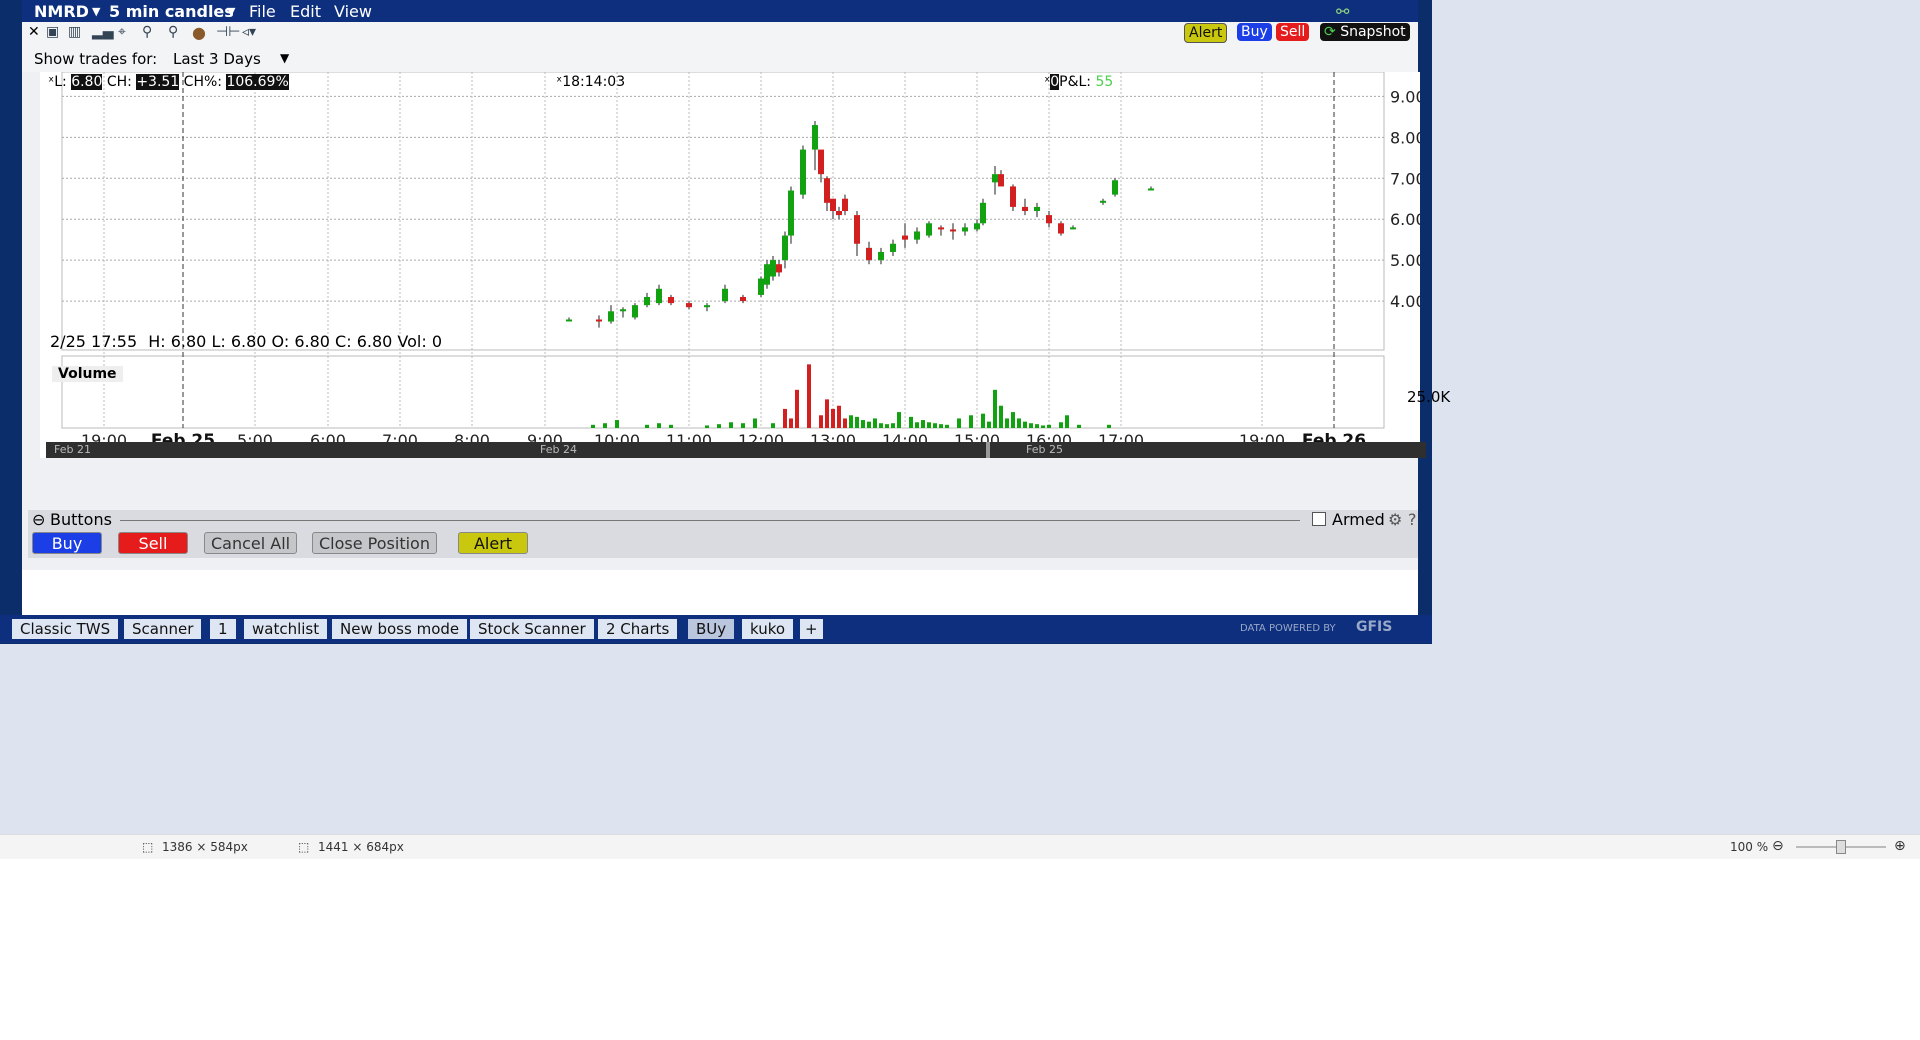  Describe the element at coordinates (249, 32) in the screenshot. I see `more-tools-icon: ◃▾` at that location.